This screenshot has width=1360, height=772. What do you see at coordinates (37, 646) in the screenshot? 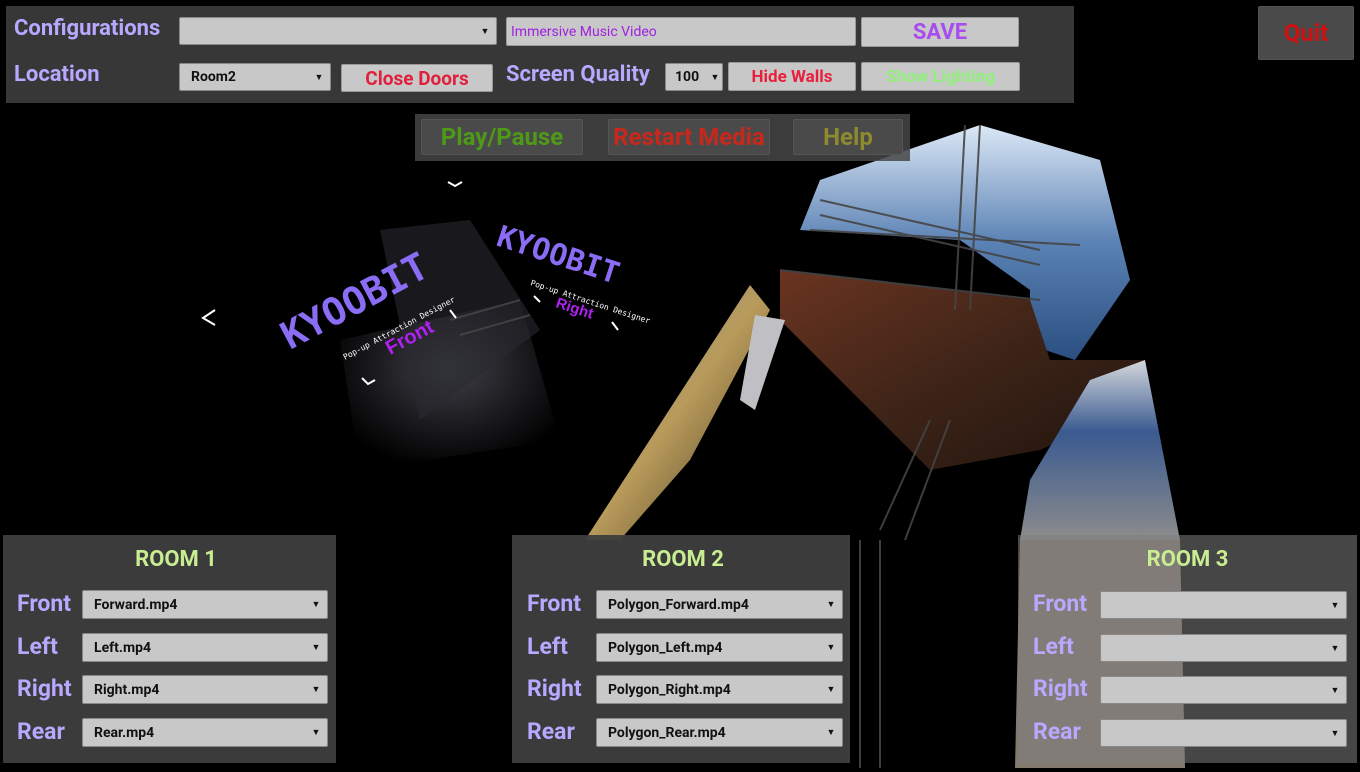
I see `room-1-left-label: Left` at bounding box center [37, 646].